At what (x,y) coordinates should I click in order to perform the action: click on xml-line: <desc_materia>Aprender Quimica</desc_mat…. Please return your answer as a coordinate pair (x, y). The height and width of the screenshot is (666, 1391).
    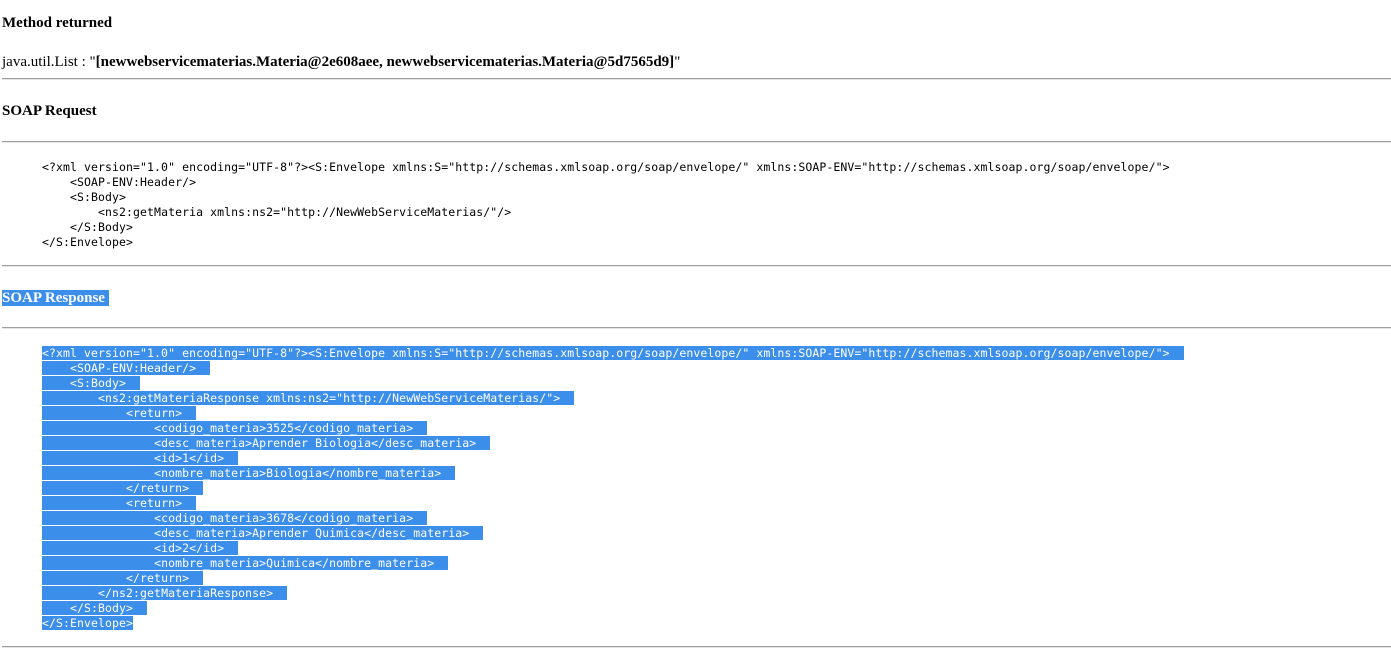
    Looking at the image, I should click on (613, 533).